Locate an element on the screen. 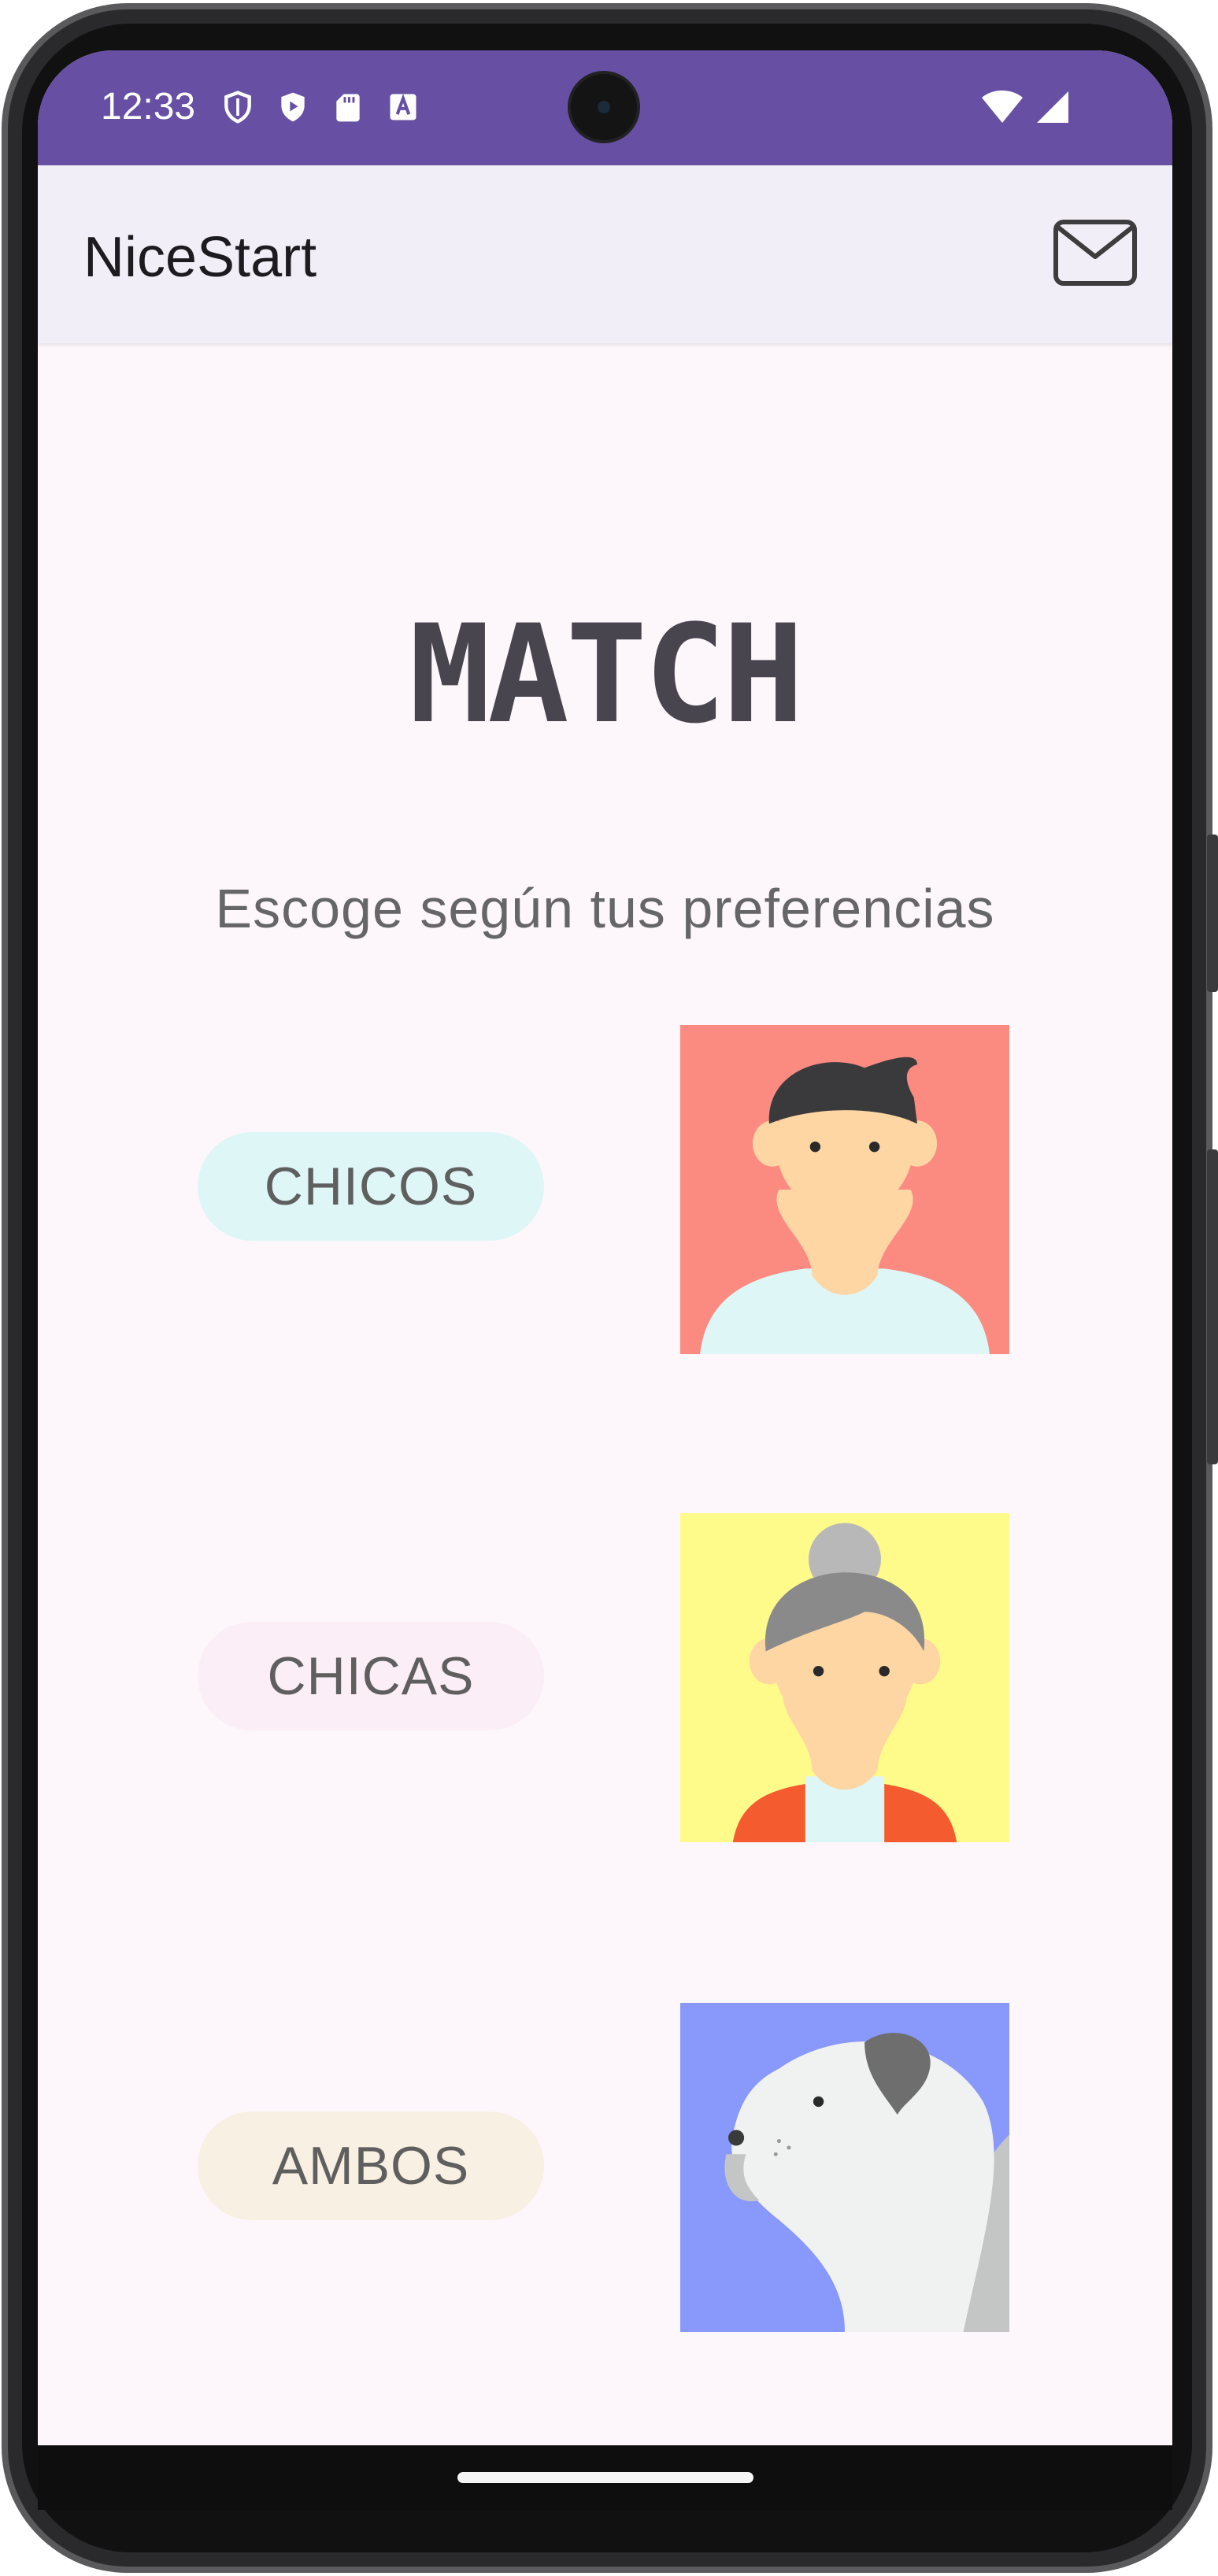 The width and height of the screenshot is (1218, 2576). status-notification-icons is located at coordinates (320, 107).